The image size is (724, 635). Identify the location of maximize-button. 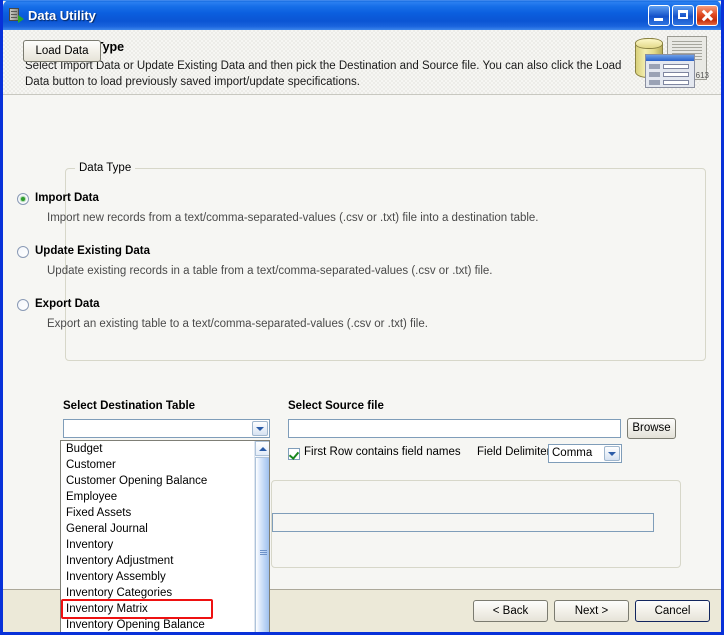
(683, 15).